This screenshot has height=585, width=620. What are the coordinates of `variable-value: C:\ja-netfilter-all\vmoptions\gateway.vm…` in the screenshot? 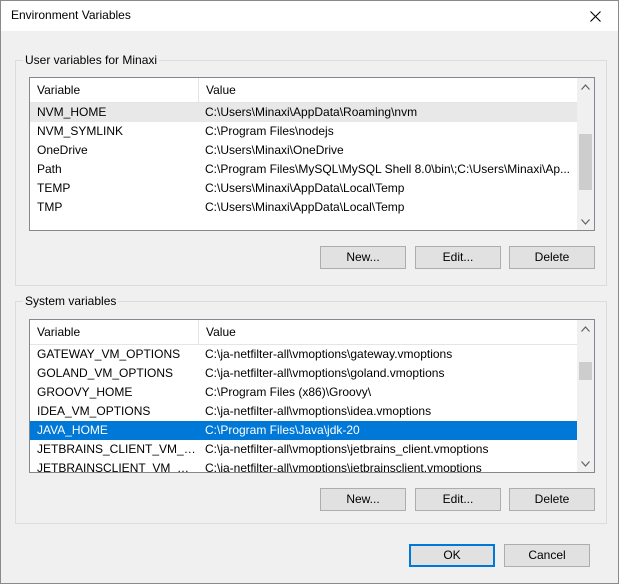 It's located at (329, 354).